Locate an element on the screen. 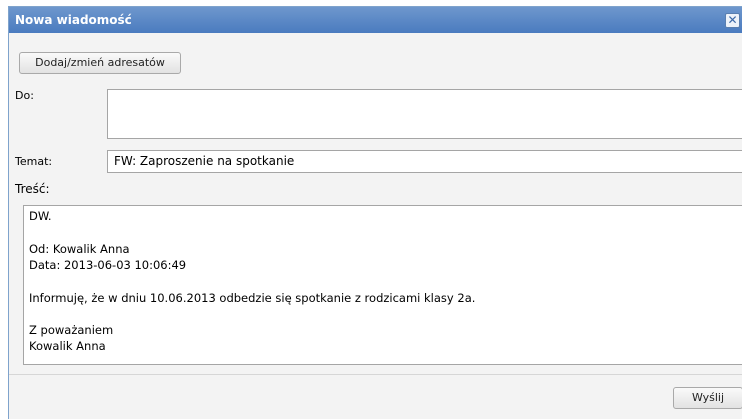 This screenshot has width=742, height=419. dialog-title: Nowa wiadomość is located at coordinates (73, 20).